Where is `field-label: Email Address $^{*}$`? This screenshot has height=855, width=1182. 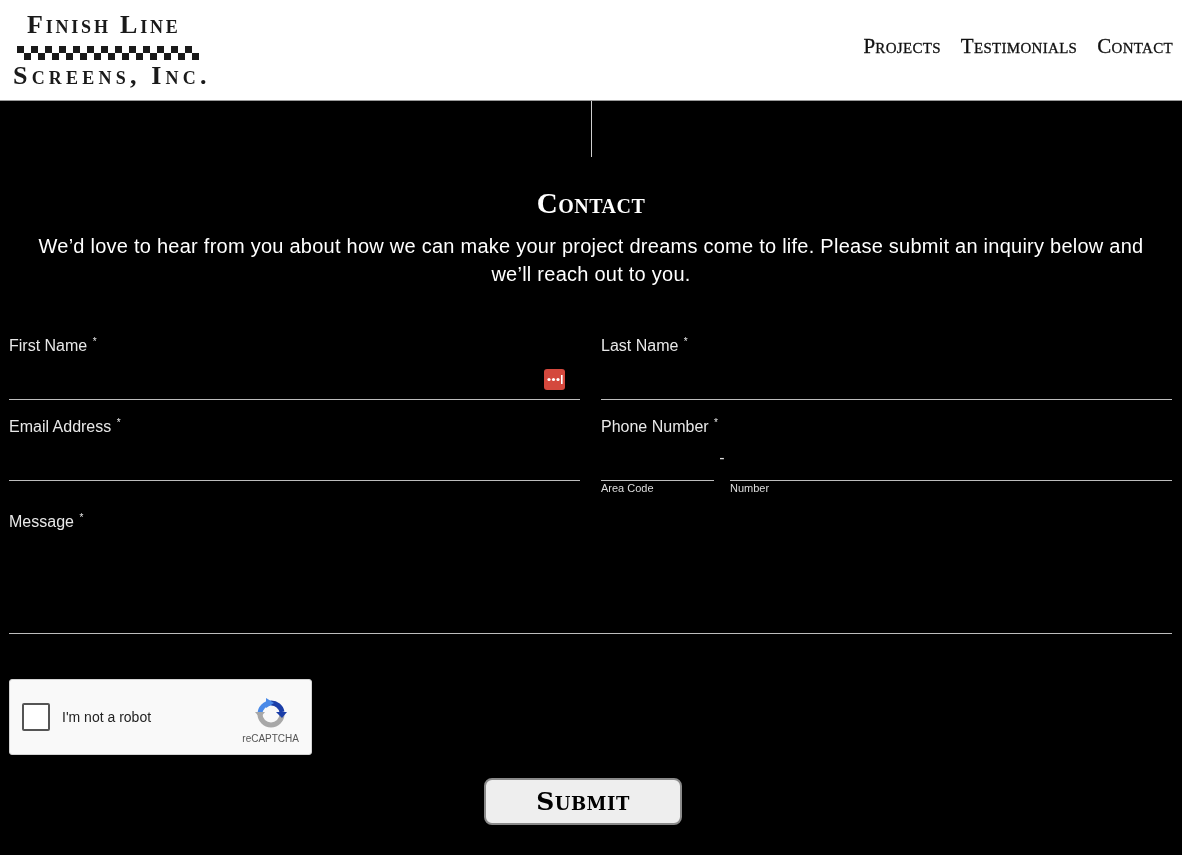 field-label: Email Address $^{*}$ is located at coordinates (65, 427).